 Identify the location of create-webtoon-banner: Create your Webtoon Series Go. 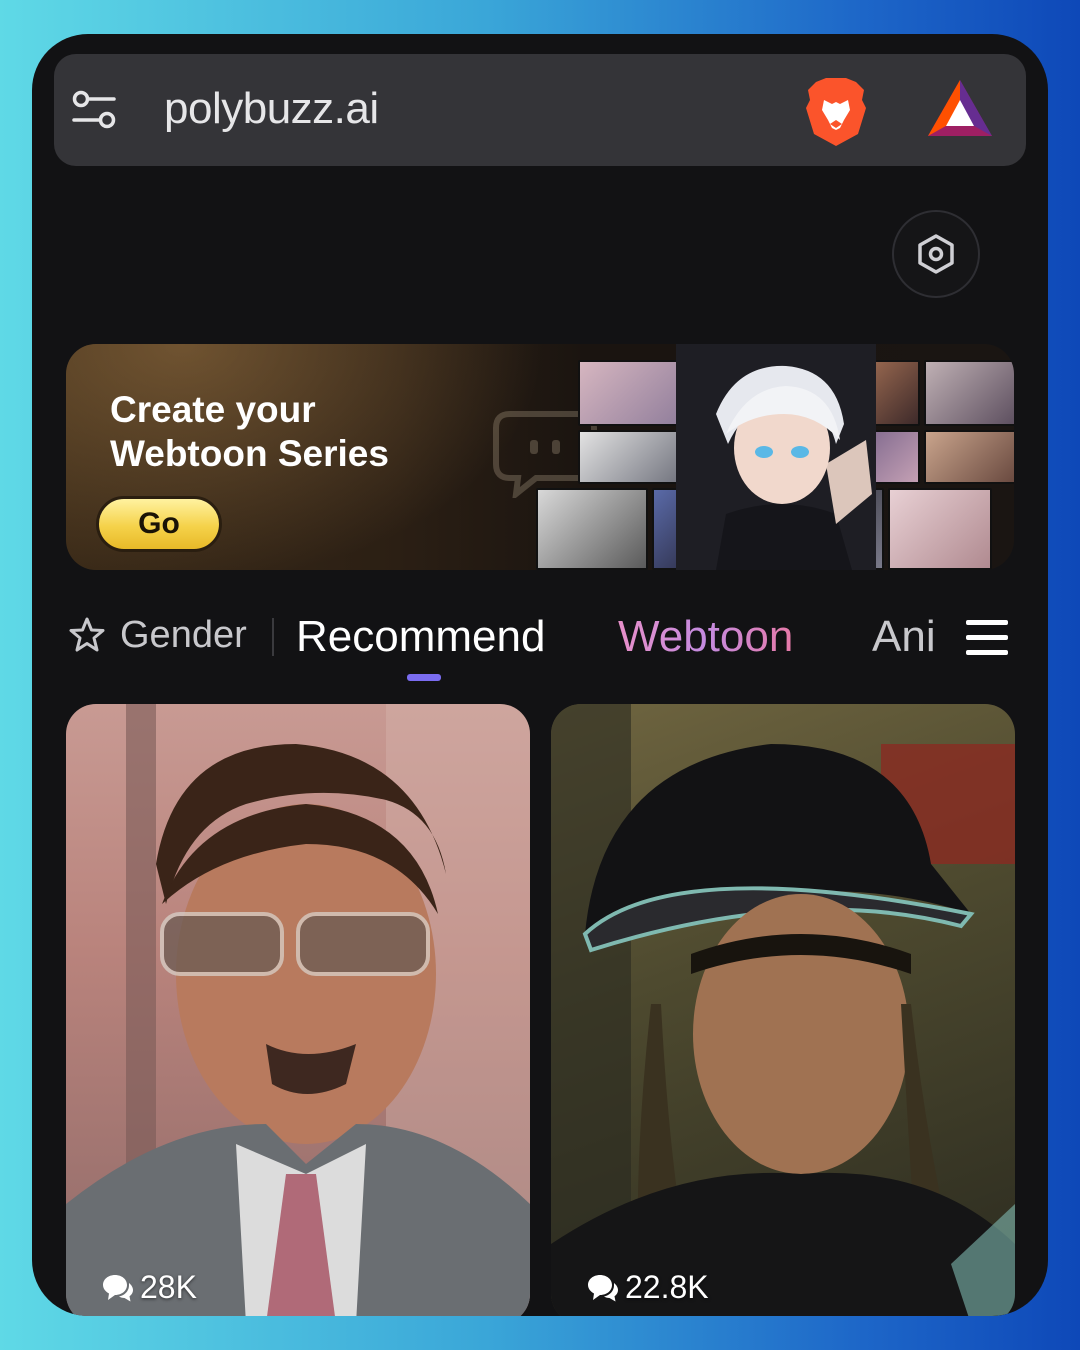
(540, 457).